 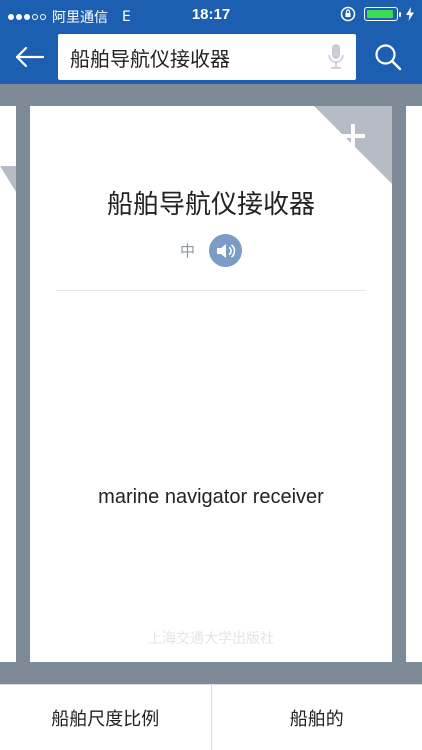 I want to click on previous-card, so click(x=8, y=384).